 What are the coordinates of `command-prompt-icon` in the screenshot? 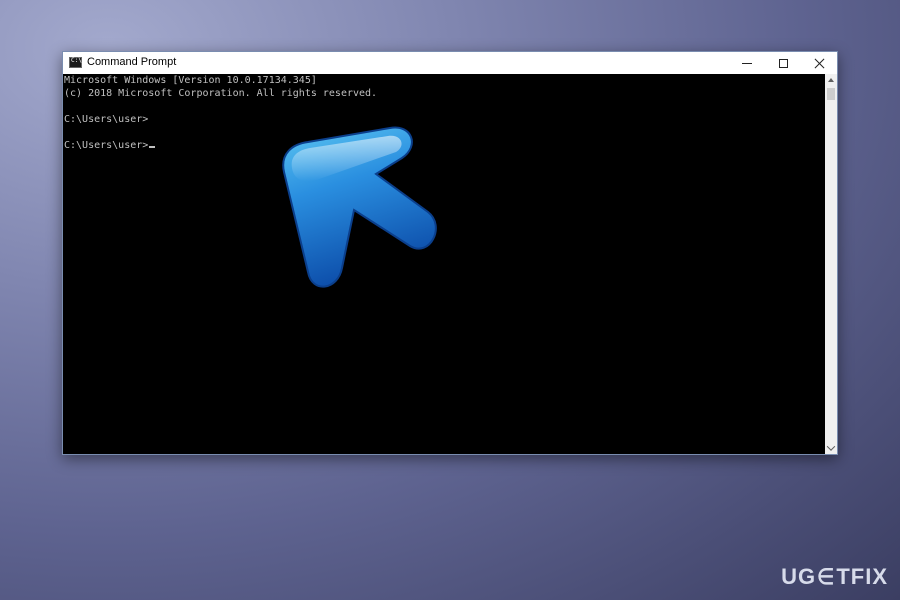 It's located at (75, 62).